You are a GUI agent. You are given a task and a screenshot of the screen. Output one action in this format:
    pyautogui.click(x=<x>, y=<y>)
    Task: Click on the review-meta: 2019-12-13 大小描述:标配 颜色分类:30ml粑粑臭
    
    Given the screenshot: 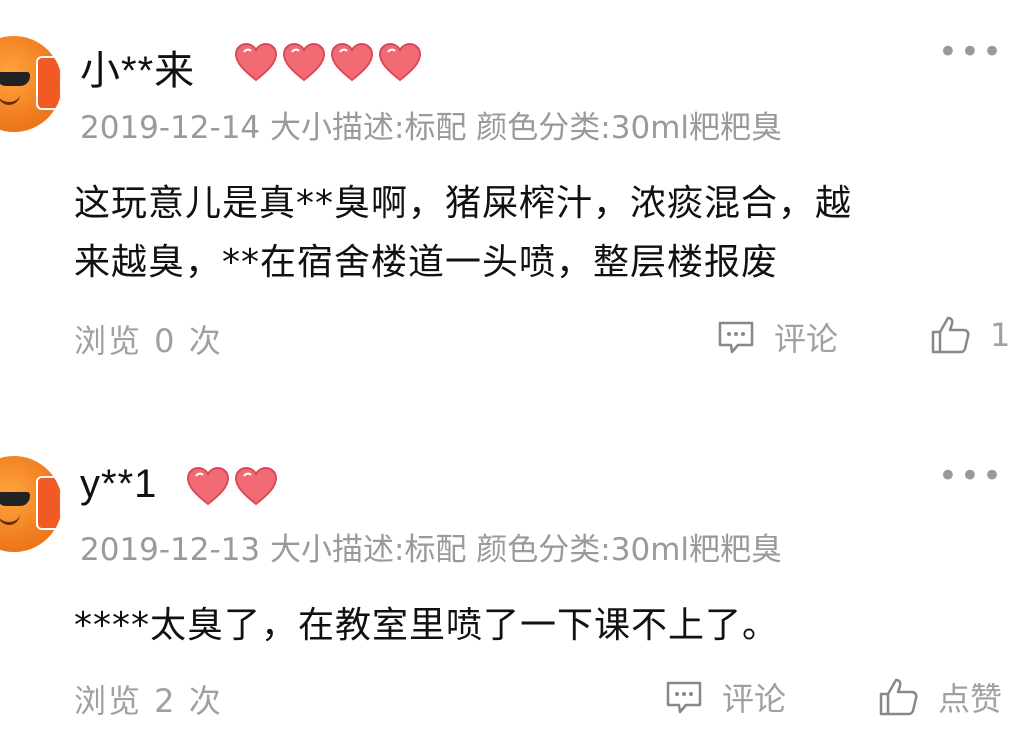 What is the action you would take?
    pyautogui.click(x=431, y=550)
    